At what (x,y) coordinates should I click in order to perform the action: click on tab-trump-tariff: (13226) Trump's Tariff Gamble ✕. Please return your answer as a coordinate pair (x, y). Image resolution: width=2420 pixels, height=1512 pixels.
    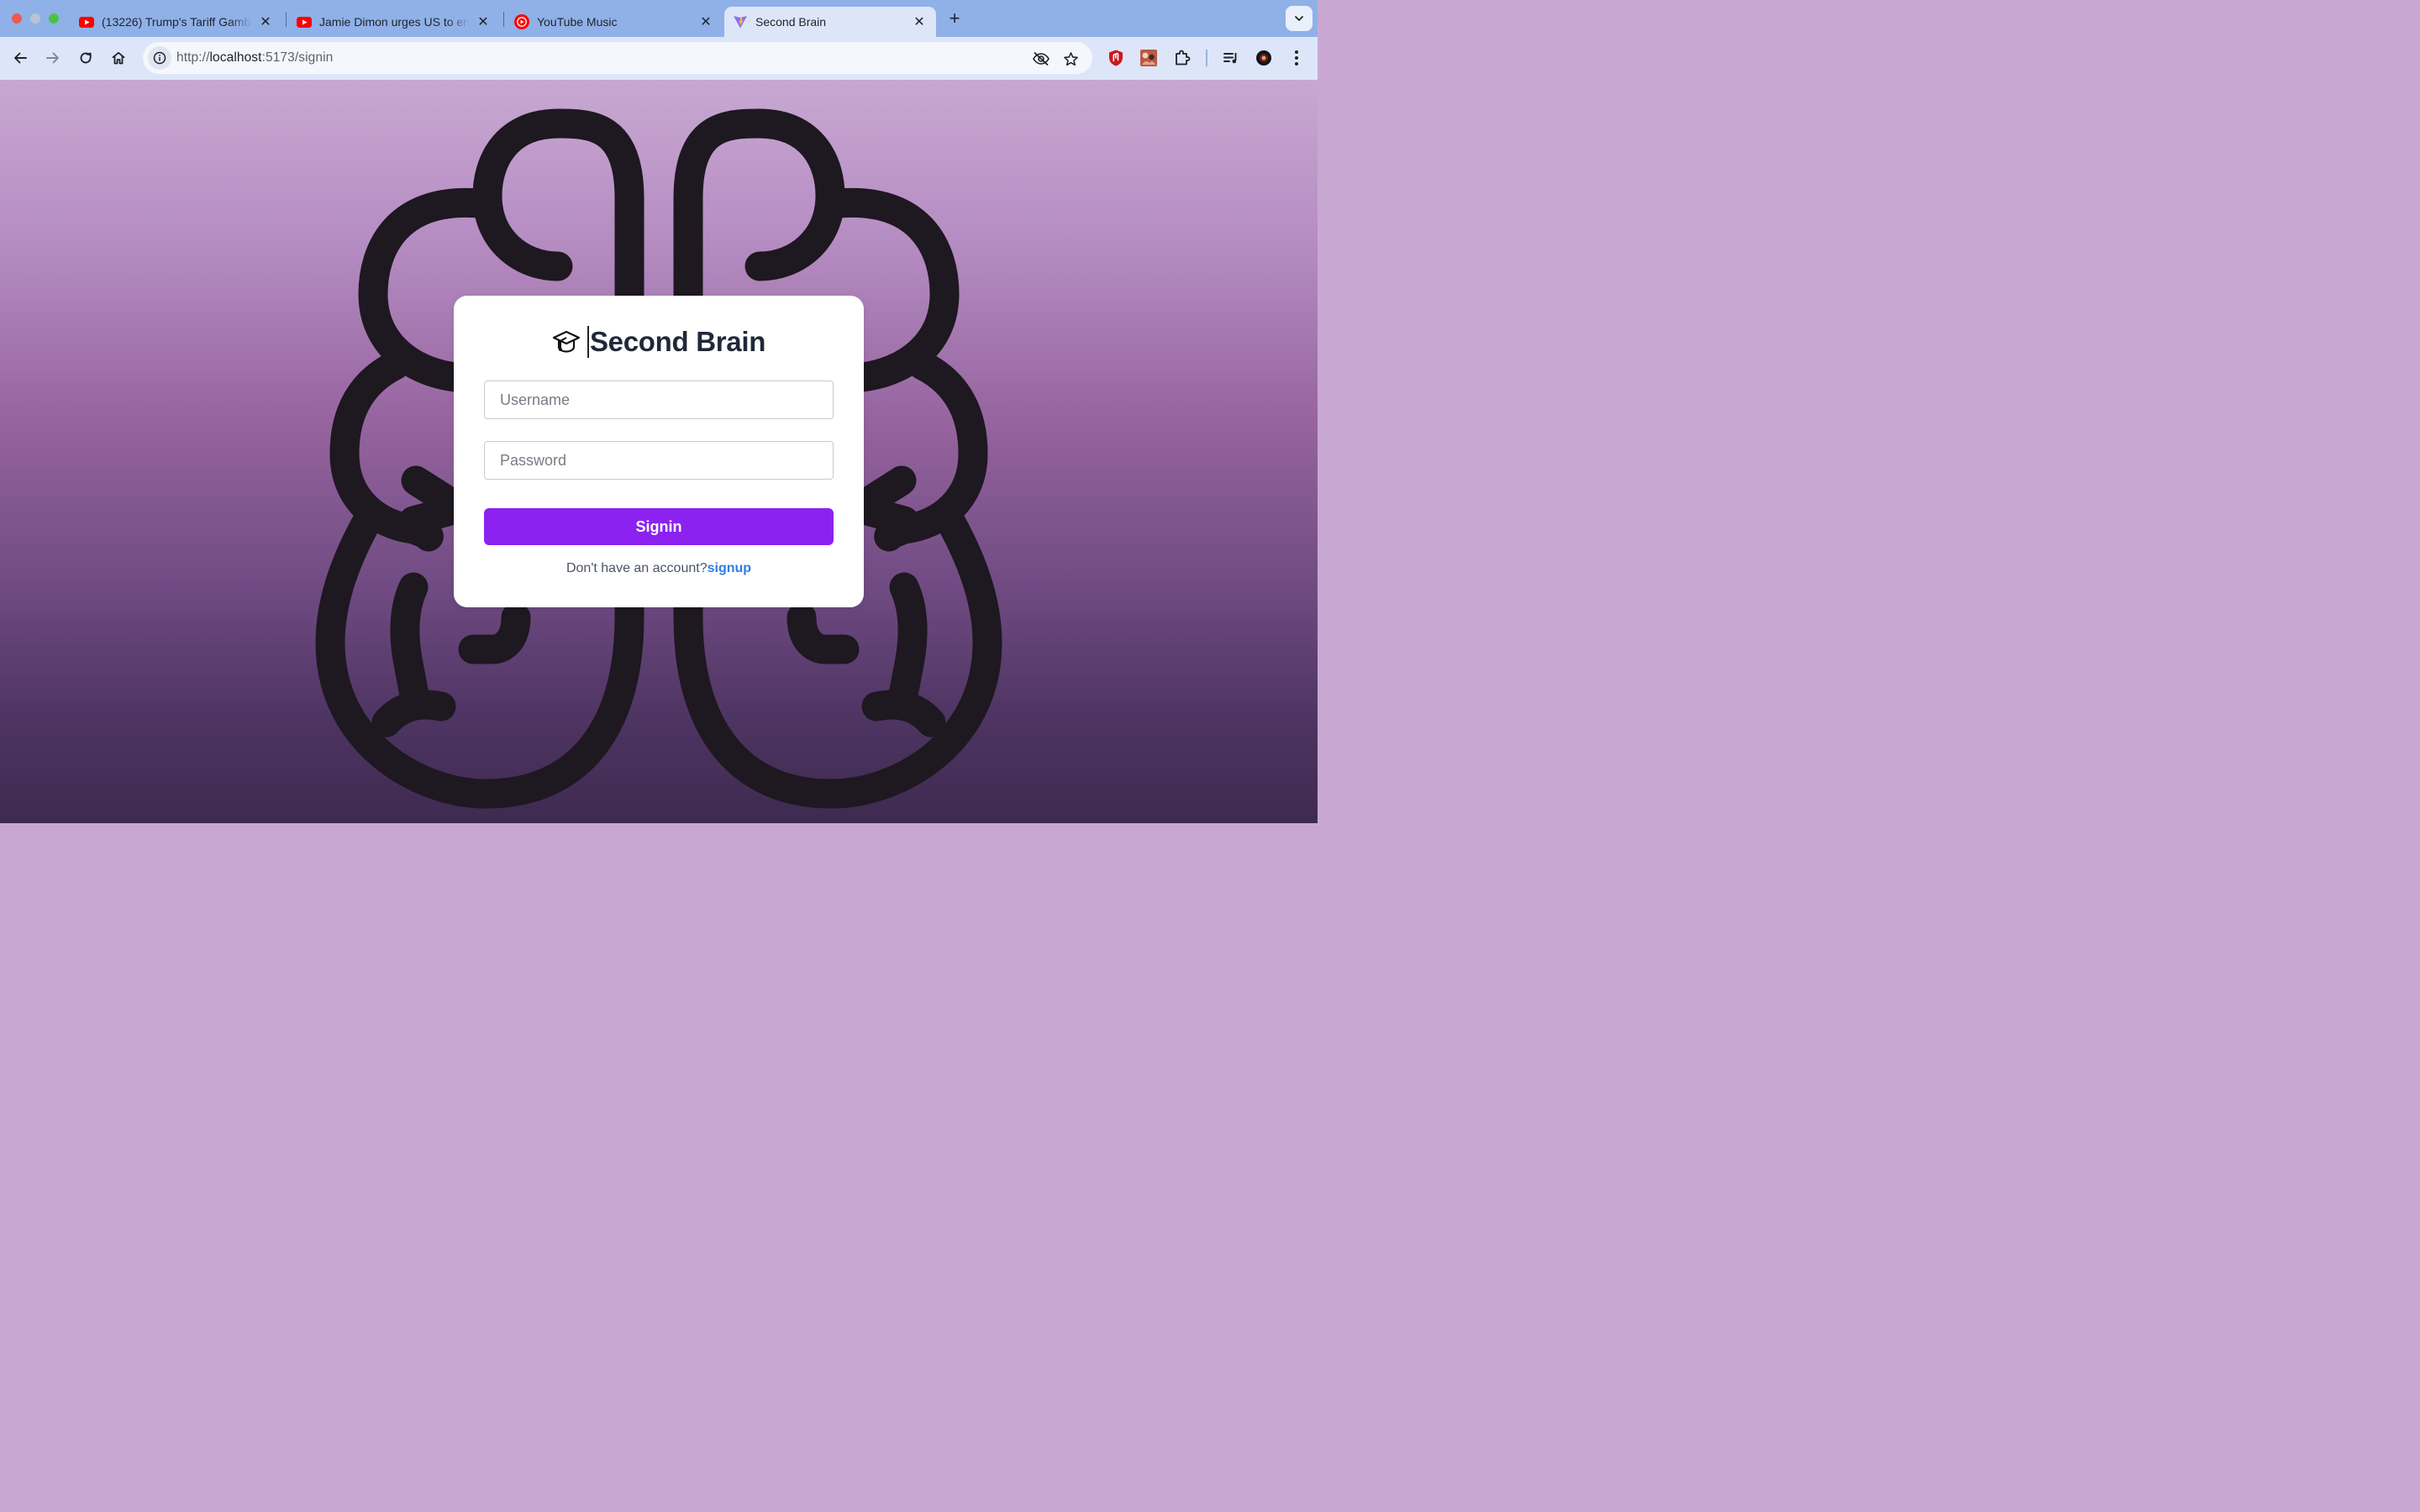
    Looking at the image, I should click on (176, 22).